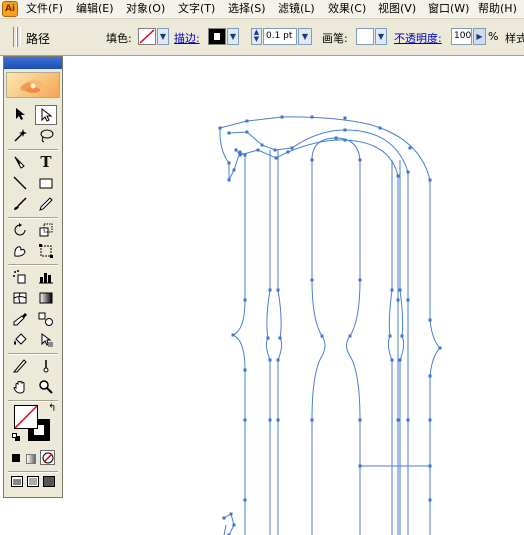  I want to click on eraser-tool, so click(46, 366).